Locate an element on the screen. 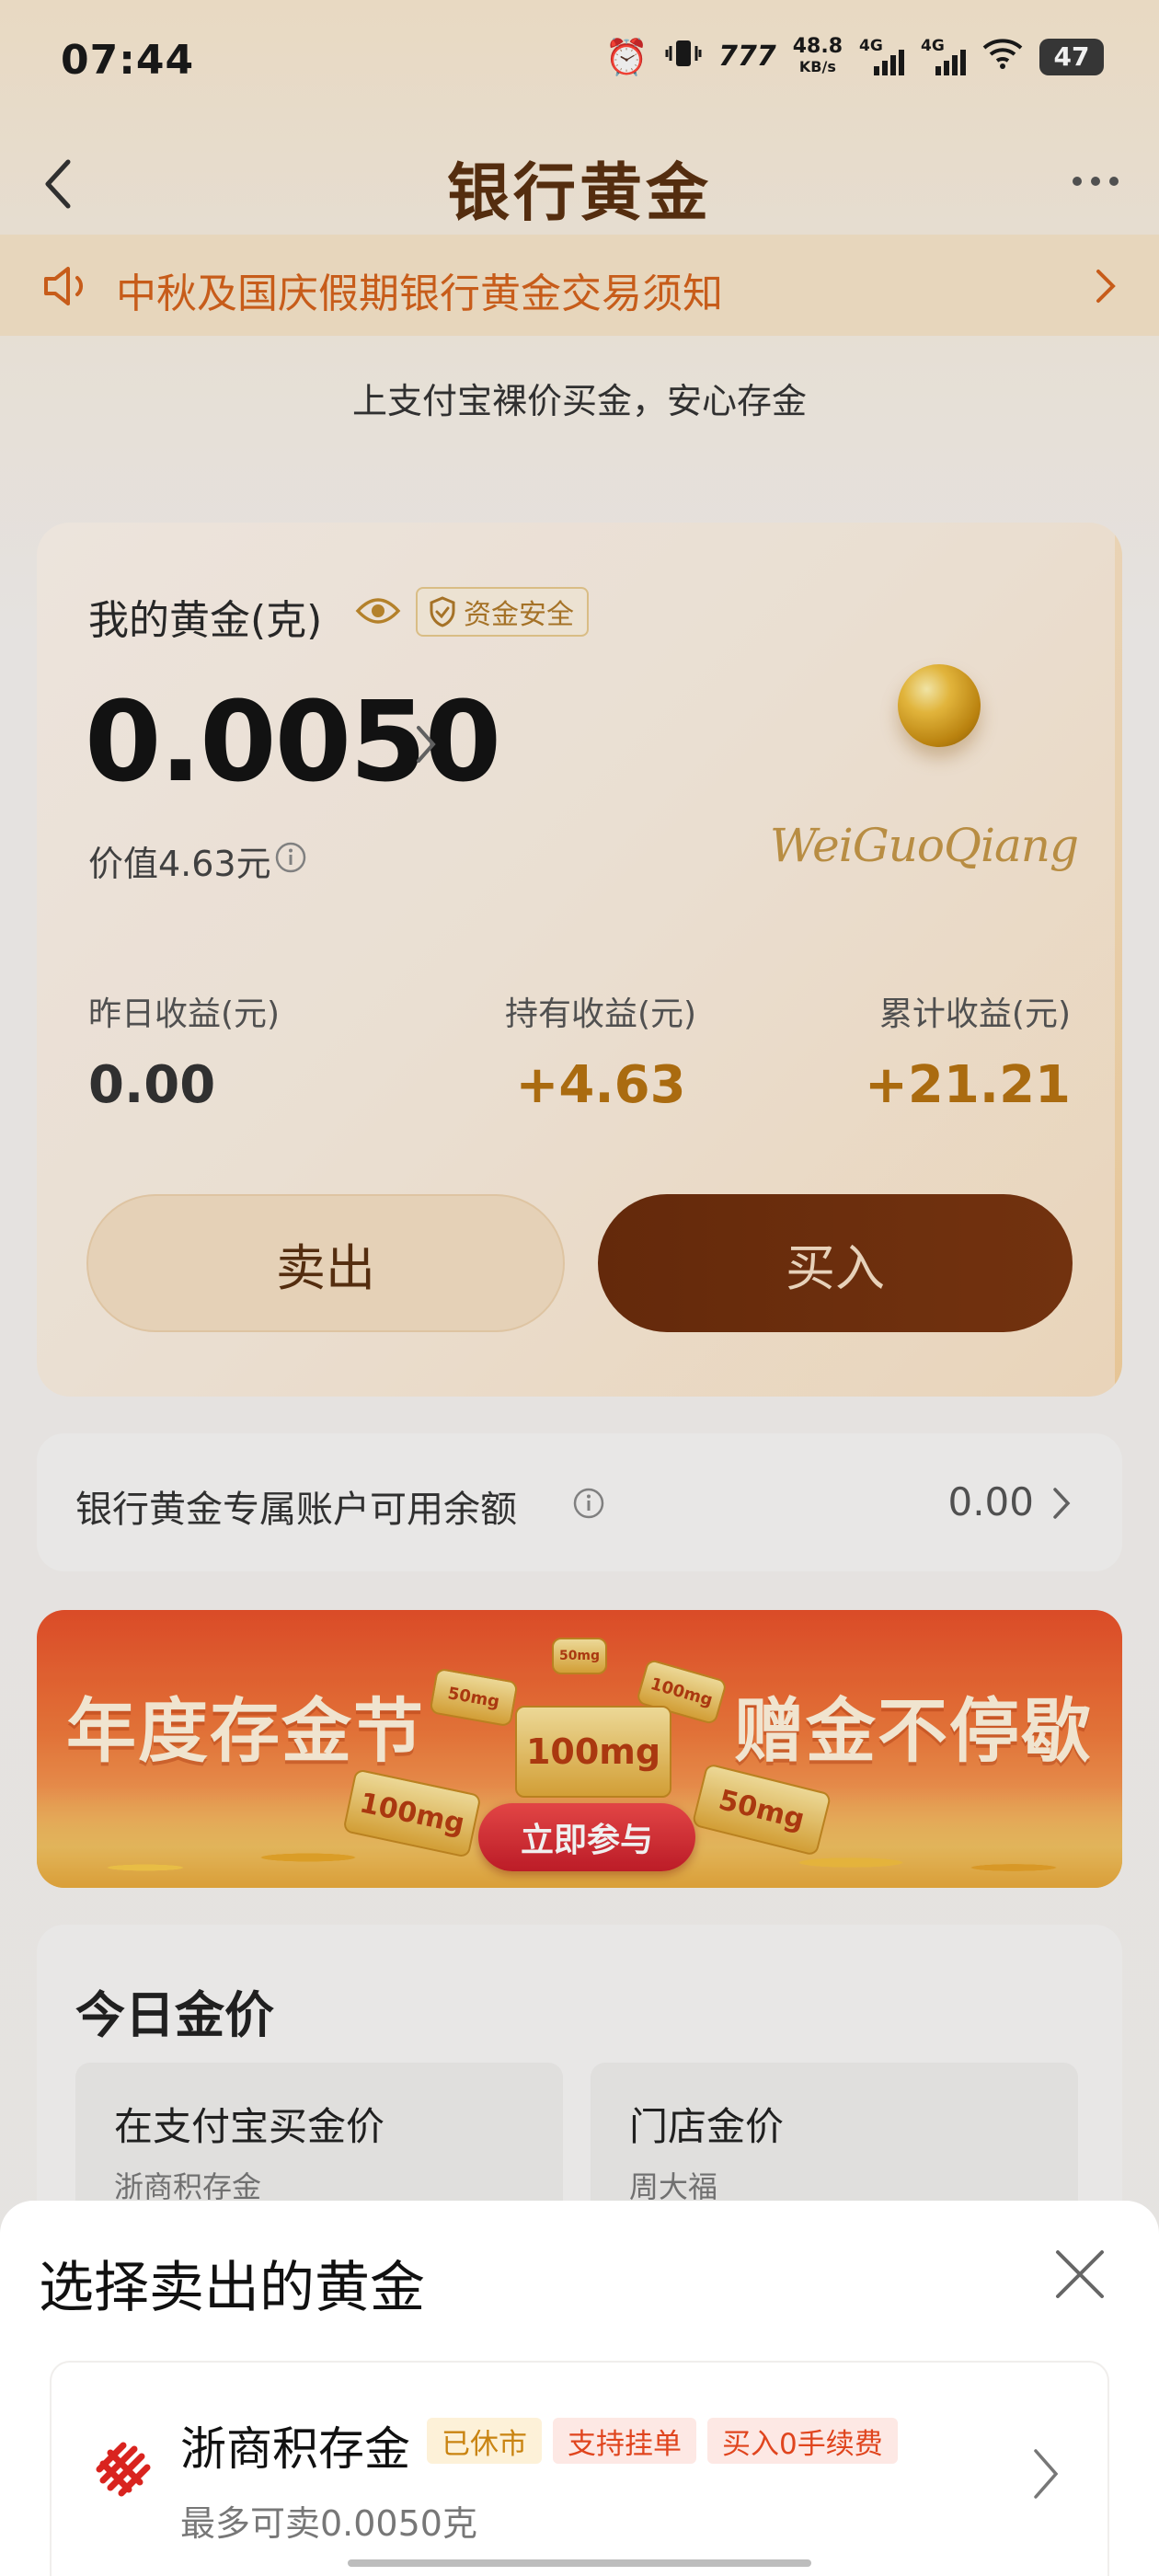 This screenshot has height=2576, width=1159. max-sell-text: 最多可卖0.0050克 is located at coordinates (328, 2523).